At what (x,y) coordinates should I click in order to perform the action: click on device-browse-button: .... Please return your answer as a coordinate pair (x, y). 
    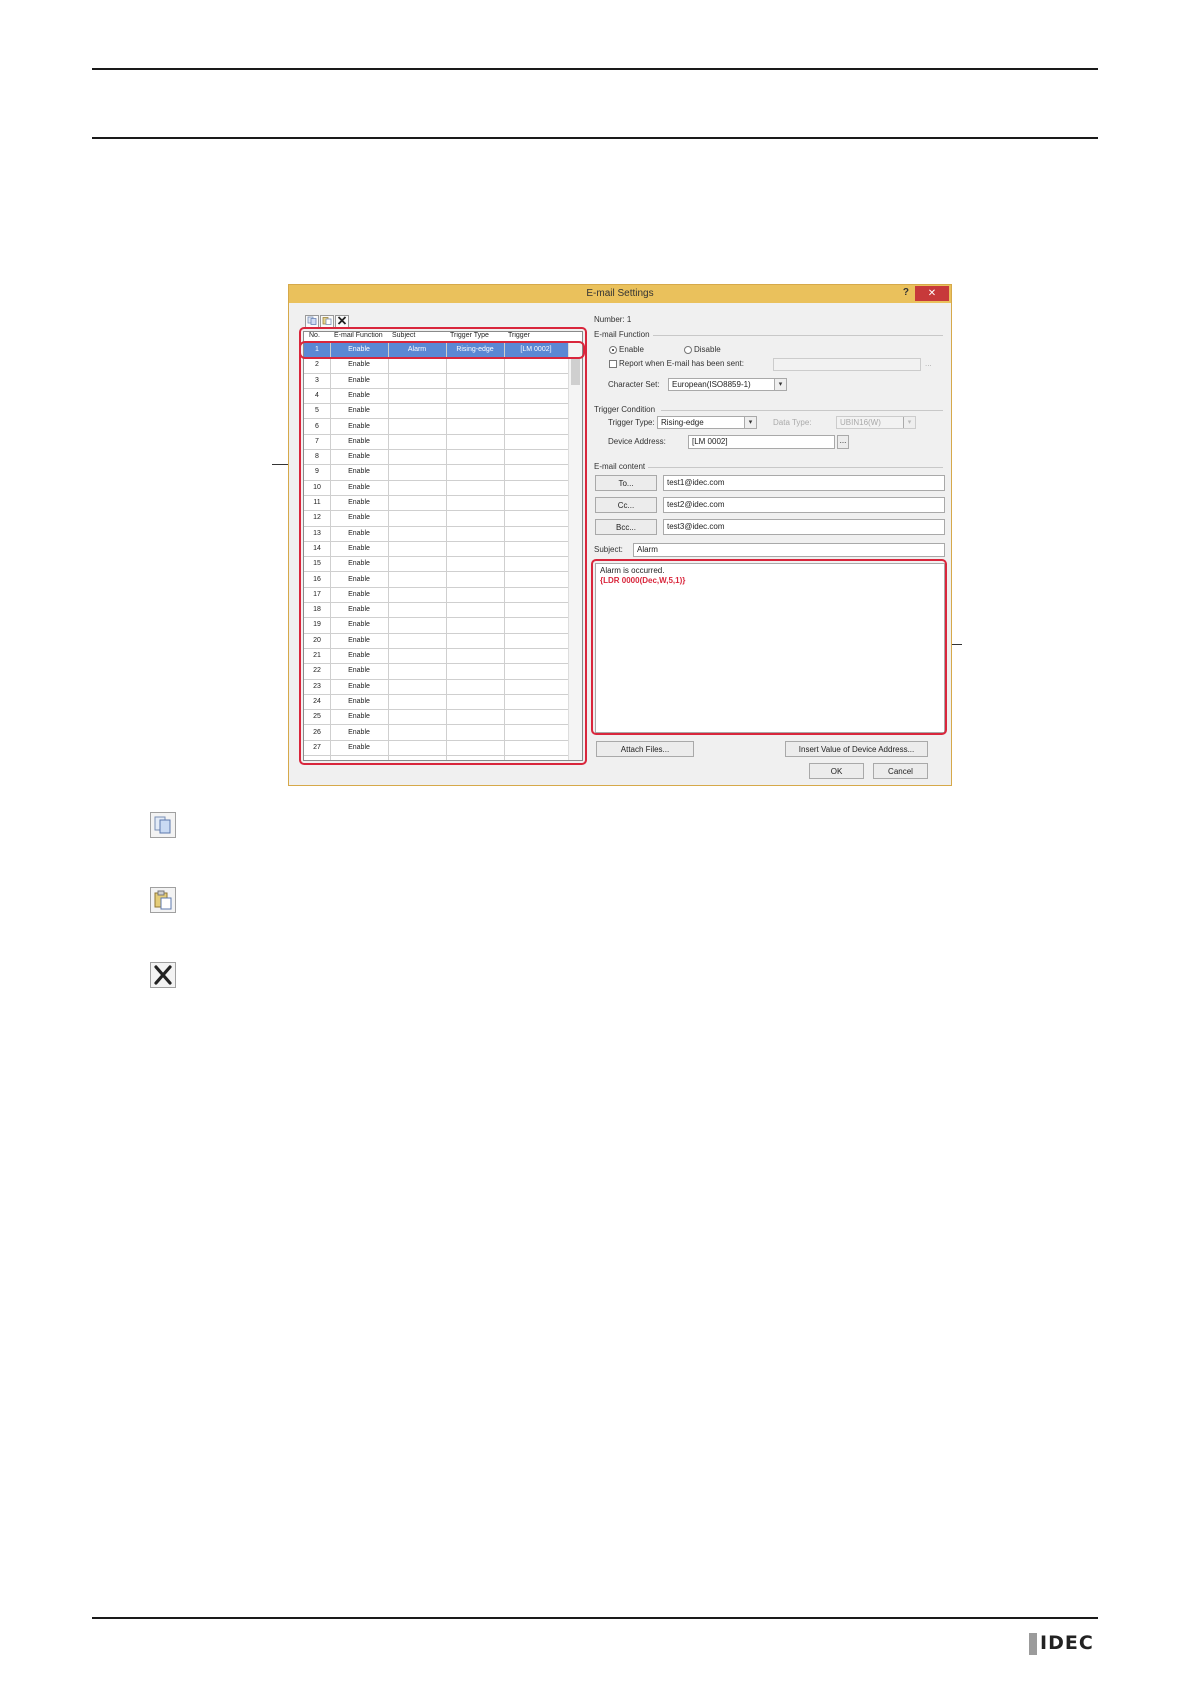
    Looking at the image, I should click on (843, 442).